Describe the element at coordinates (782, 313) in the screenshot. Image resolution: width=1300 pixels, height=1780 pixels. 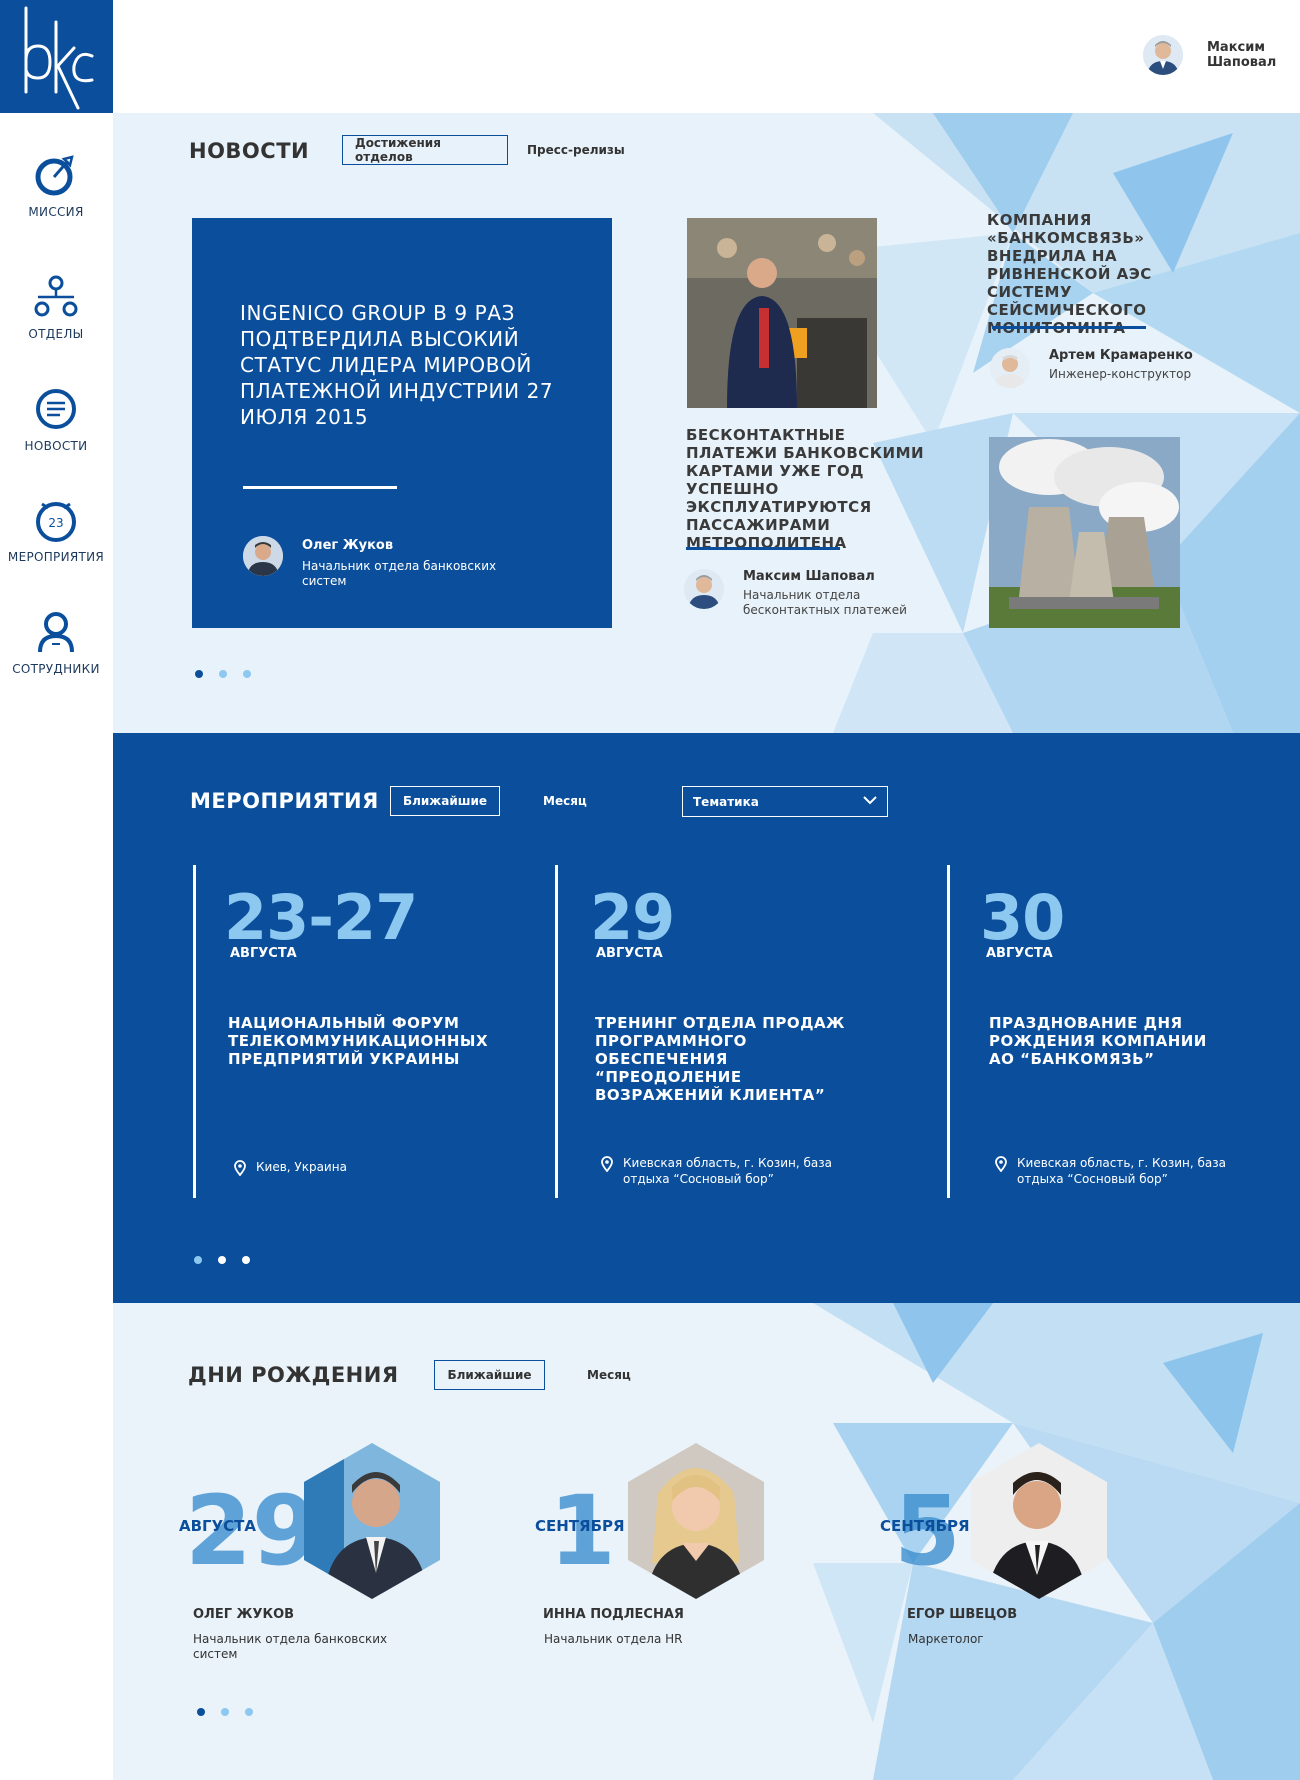
I see `news-image-metro` at that location.